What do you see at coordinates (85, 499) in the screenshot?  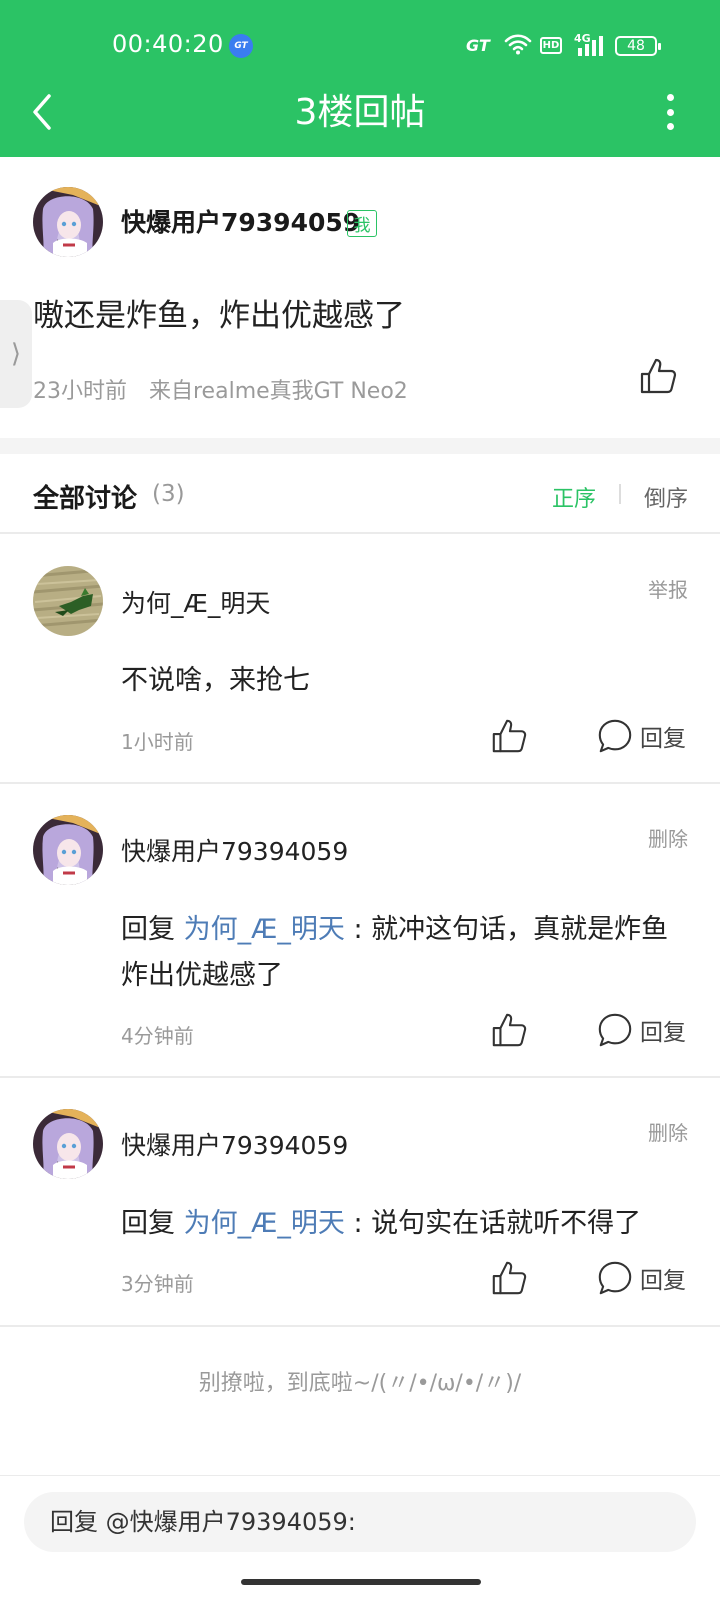 I see `discussion-title: 全部讨论` at bounding box center [85, 499].